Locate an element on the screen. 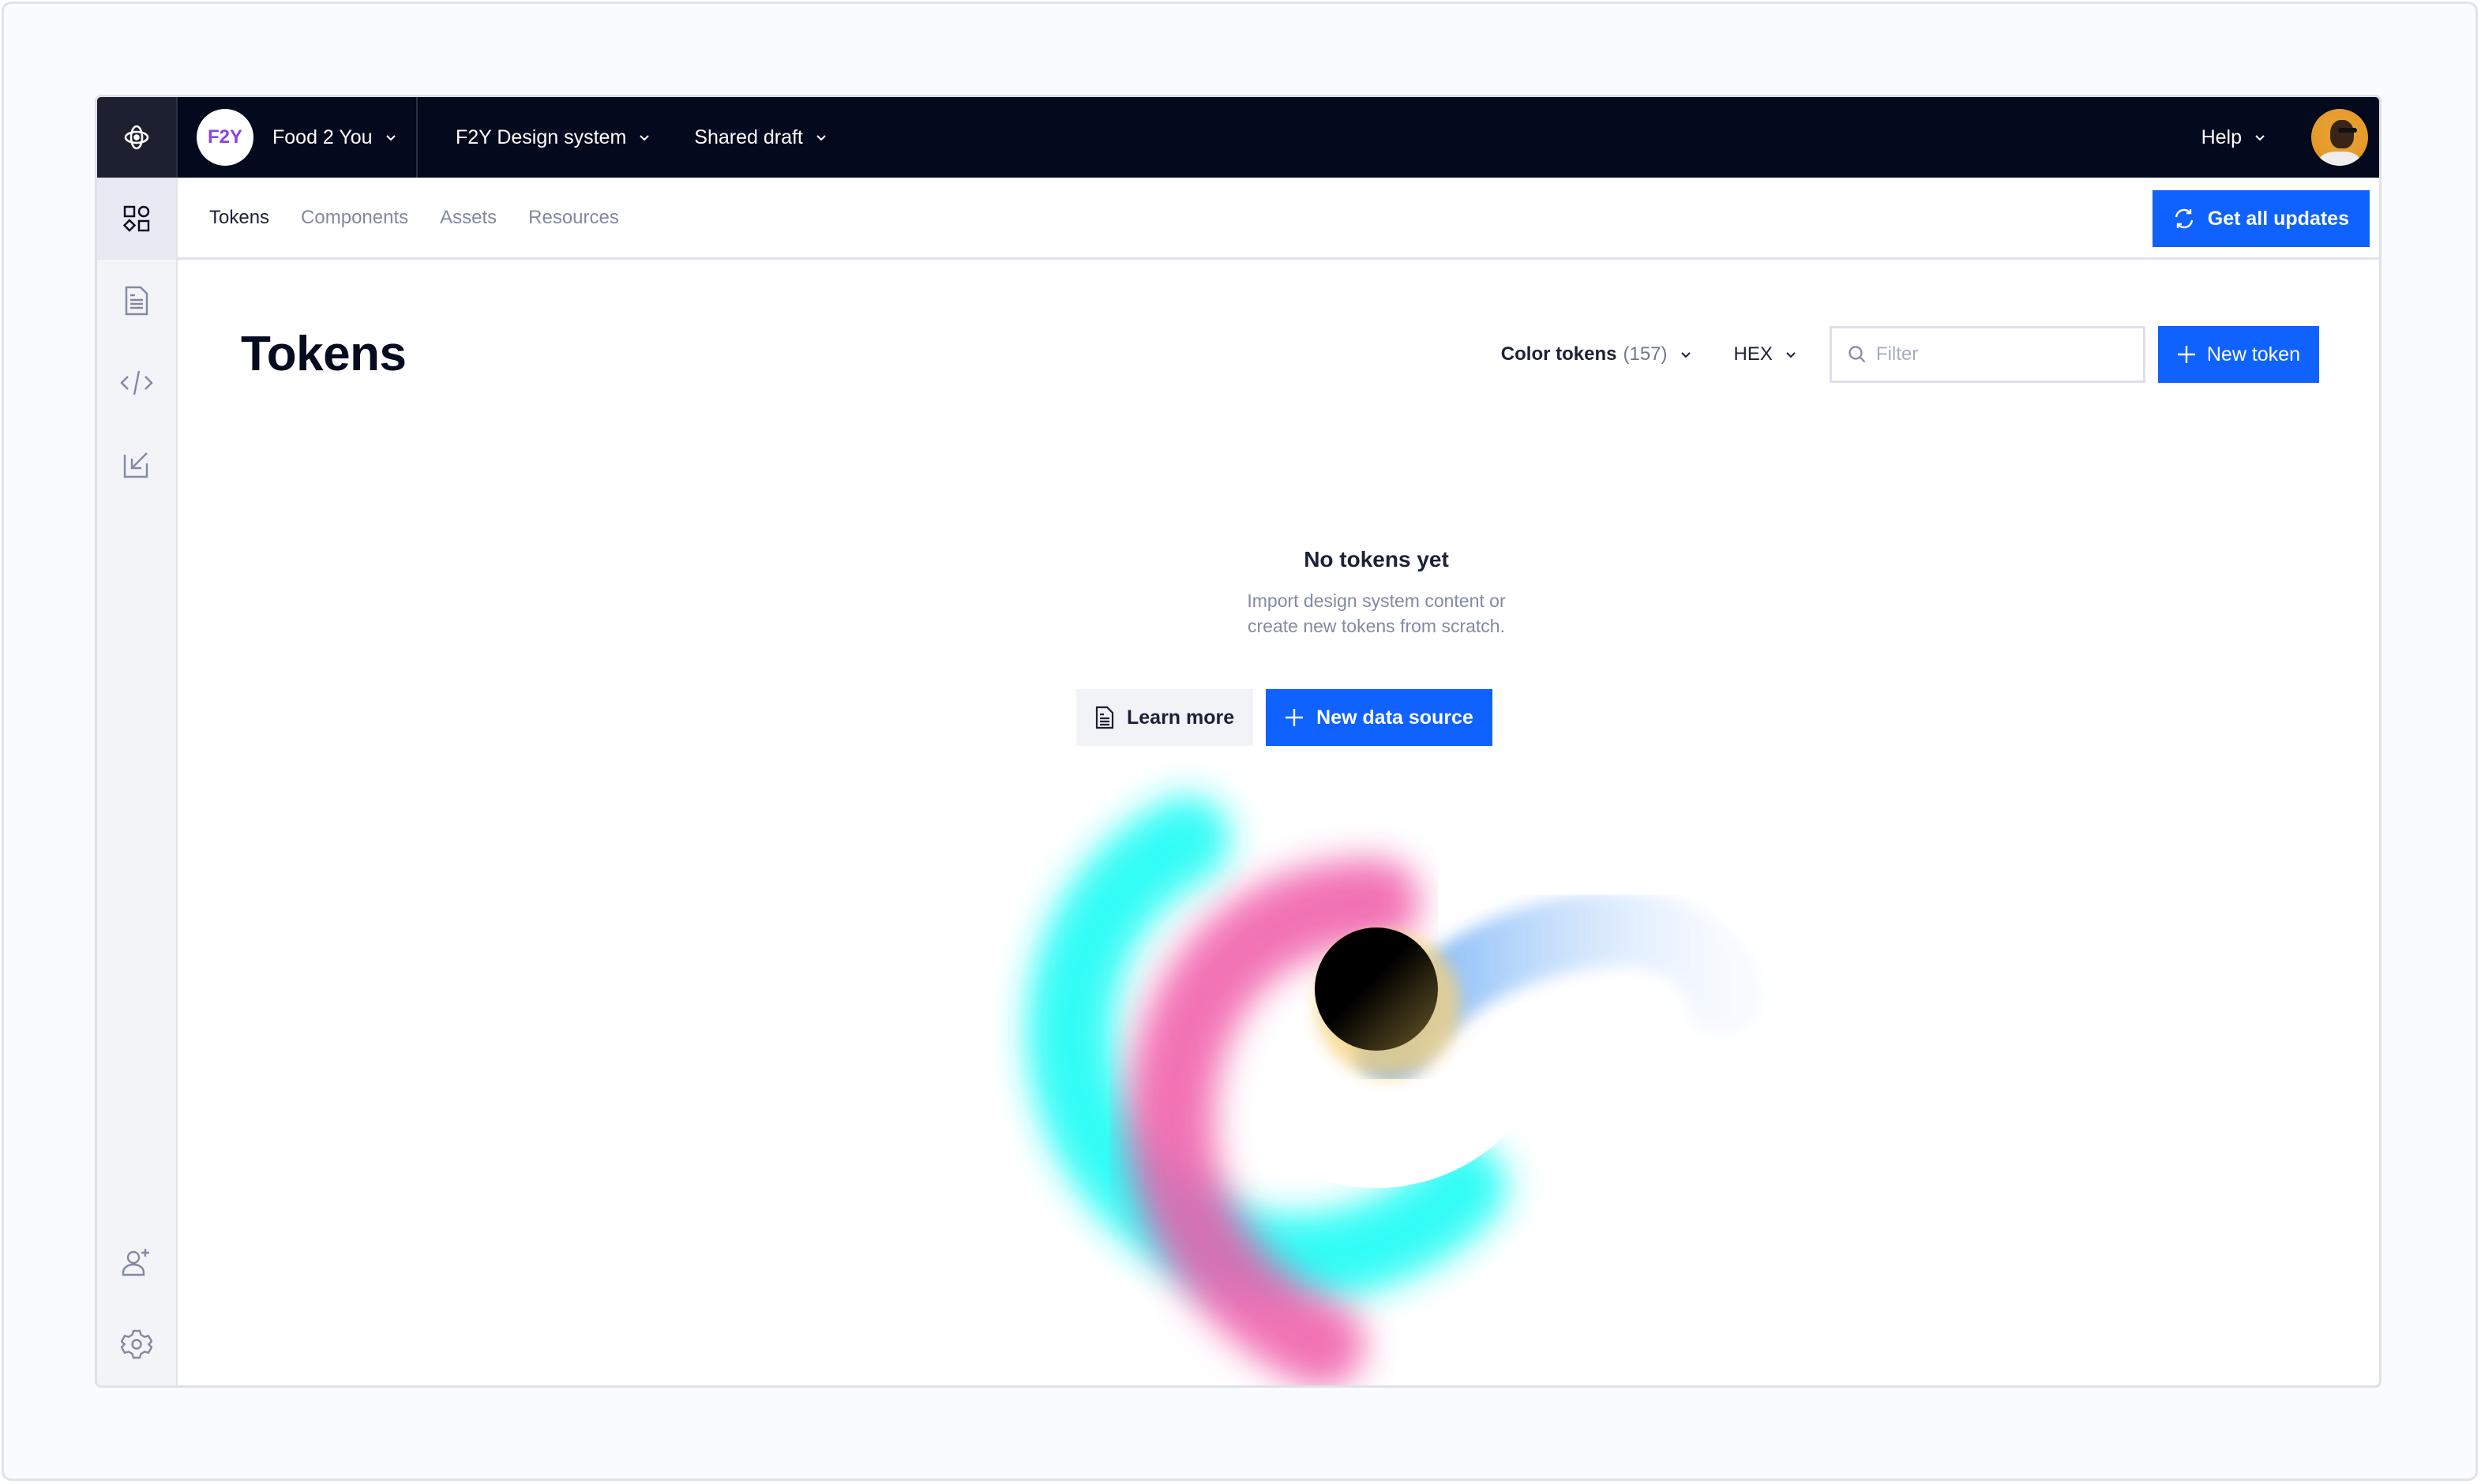 This screenshot has height=1484, width=2481. filter-input is located at coordinates (2002, 354).